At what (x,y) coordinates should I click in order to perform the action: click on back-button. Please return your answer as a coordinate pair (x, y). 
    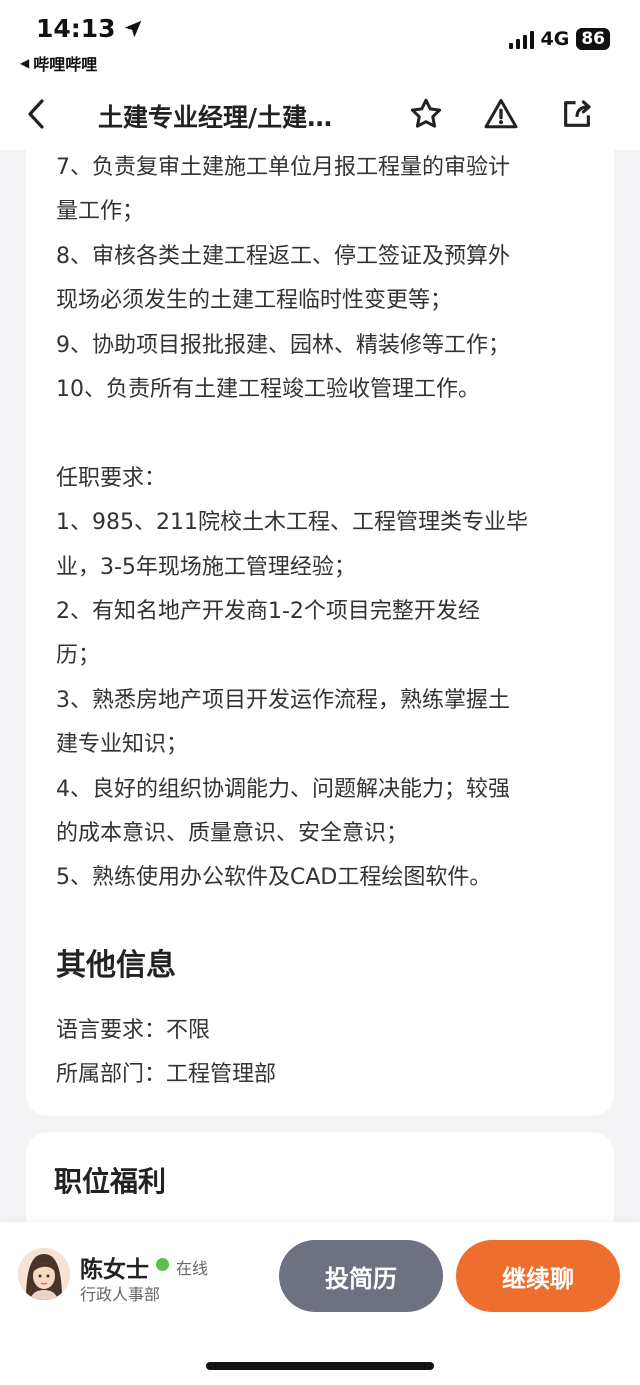
    Looking at the image, I should click on (36, 114).